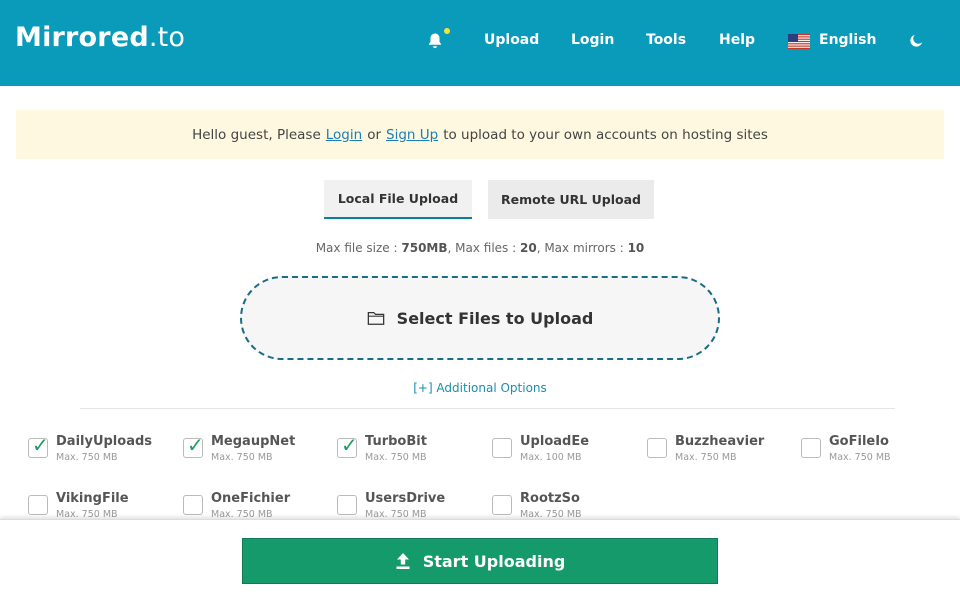 The width and height of the screenshot is (960, 600). I want to click on limit-mirrors-value: 10, so click(636, 248).